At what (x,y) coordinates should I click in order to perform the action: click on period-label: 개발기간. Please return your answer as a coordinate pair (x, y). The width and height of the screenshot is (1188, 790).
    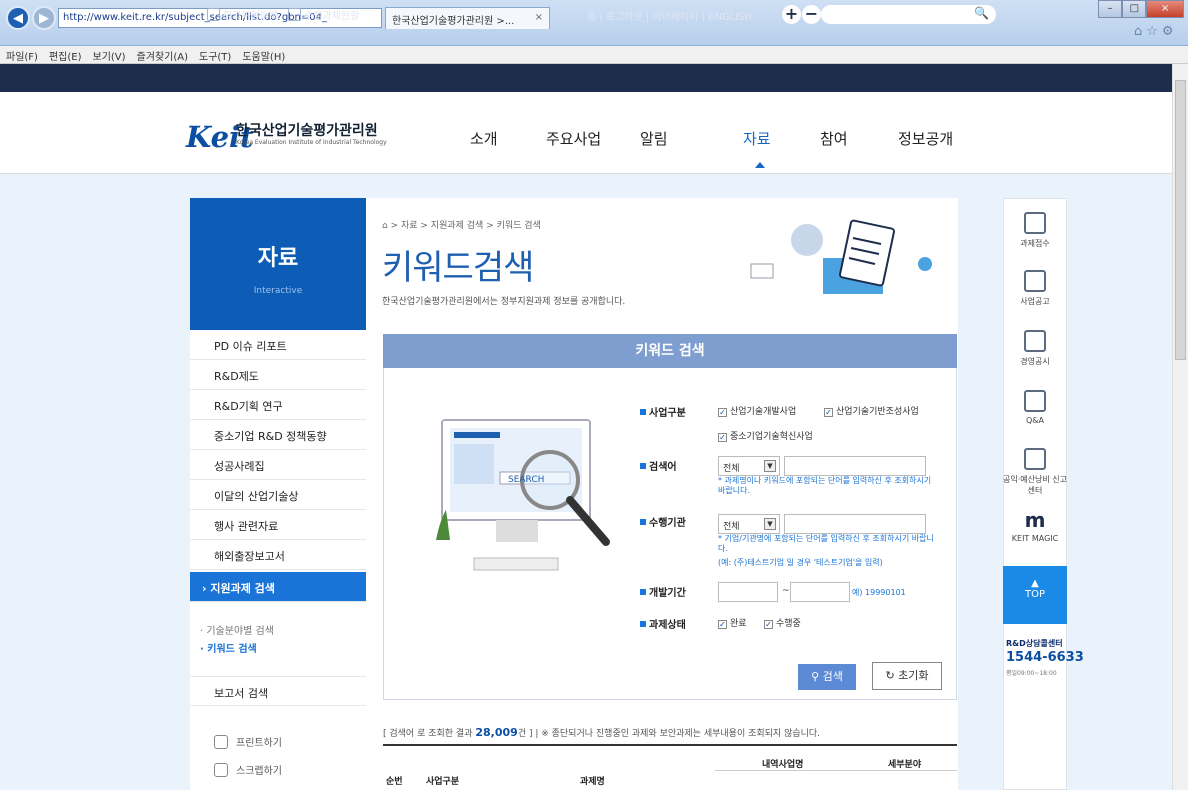
    Looking at the image, I should click on (663, 591).